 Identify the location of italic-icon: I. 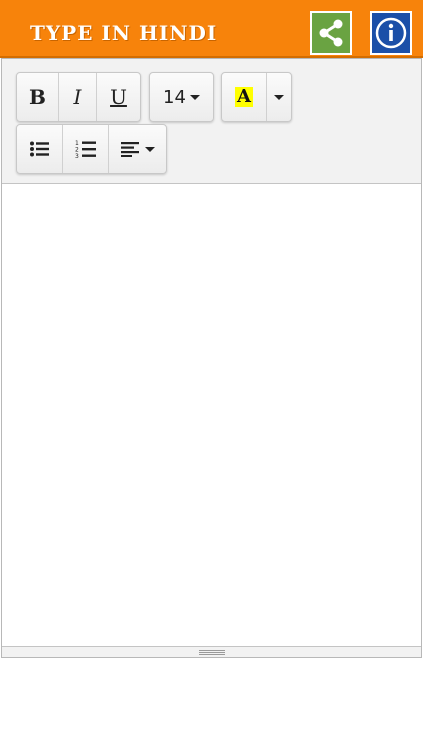
(77, 97).